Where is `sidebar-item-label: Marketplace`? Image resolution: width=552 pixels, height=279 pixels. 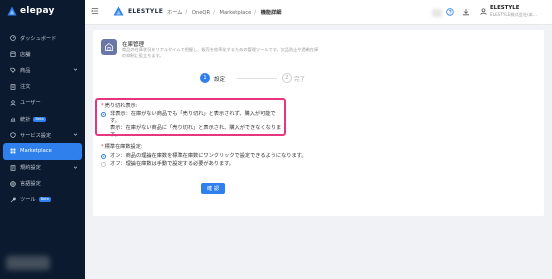 sidebar-item-label: Marketplace is located at coordinates (36, 151).